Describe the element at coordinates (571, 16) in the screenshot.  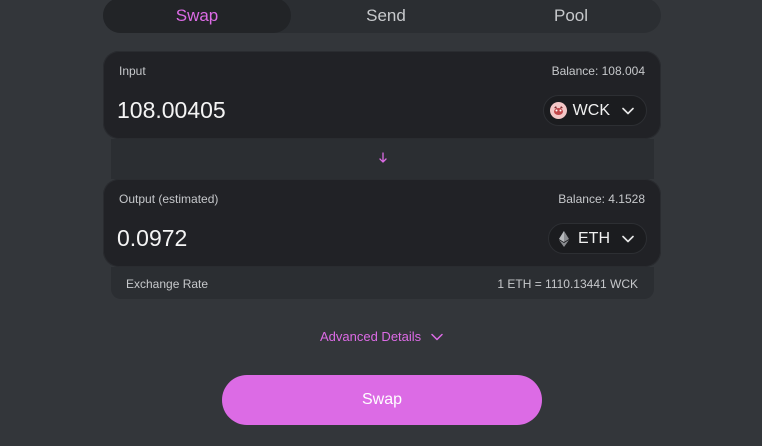
I see `tab-pool: Pool` at that location.